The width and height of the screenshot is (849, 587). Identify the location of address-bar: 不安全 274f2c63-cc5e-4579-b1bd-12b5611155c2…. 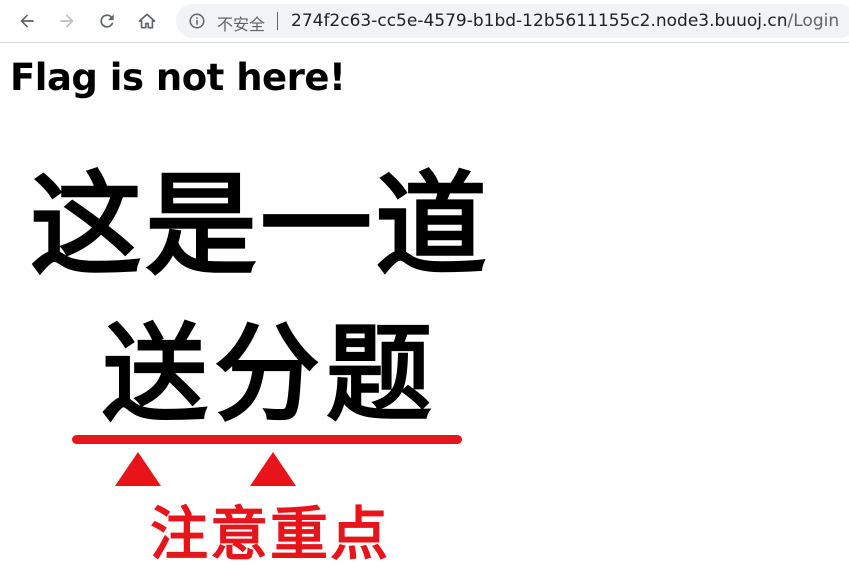
(512, 21).